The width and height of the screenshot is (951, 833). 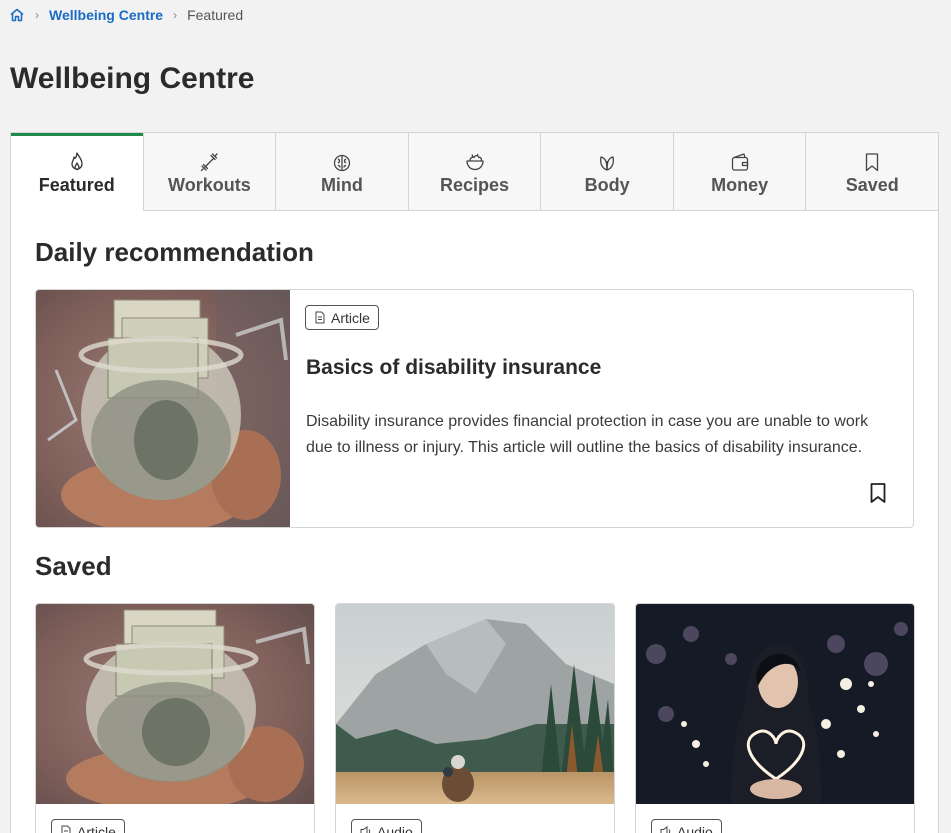 What do you see at coordinates (342, 163) in the screenshot?
I see `brain-icon` at bounding box center [342, 163].